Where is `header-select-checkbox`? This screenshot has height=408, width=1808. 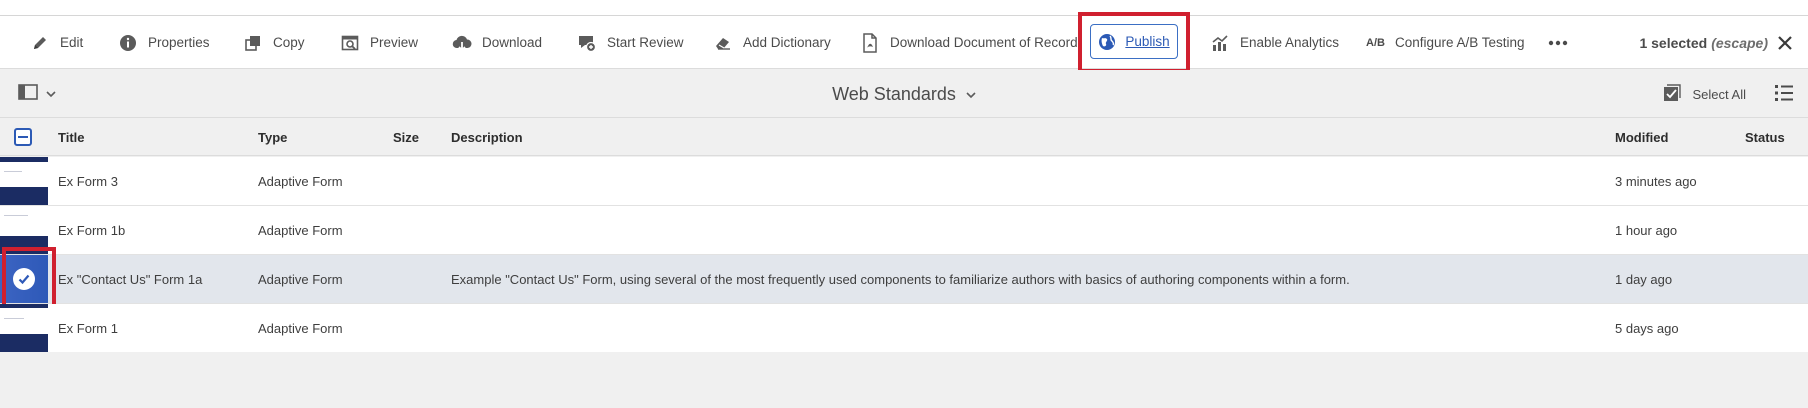
header-select-checkbox is located at coordinates (23, 137).